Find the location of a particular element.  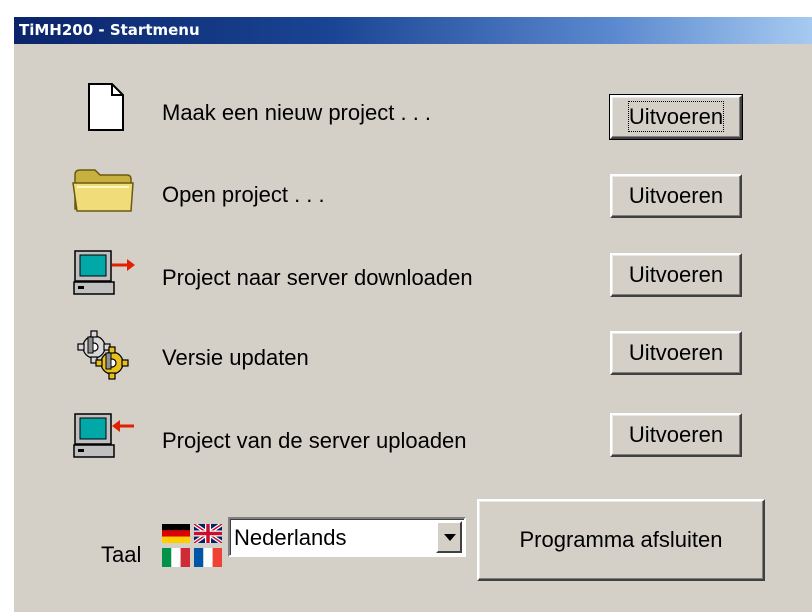

computer-upload-icon is located at coordinates (105, 438).